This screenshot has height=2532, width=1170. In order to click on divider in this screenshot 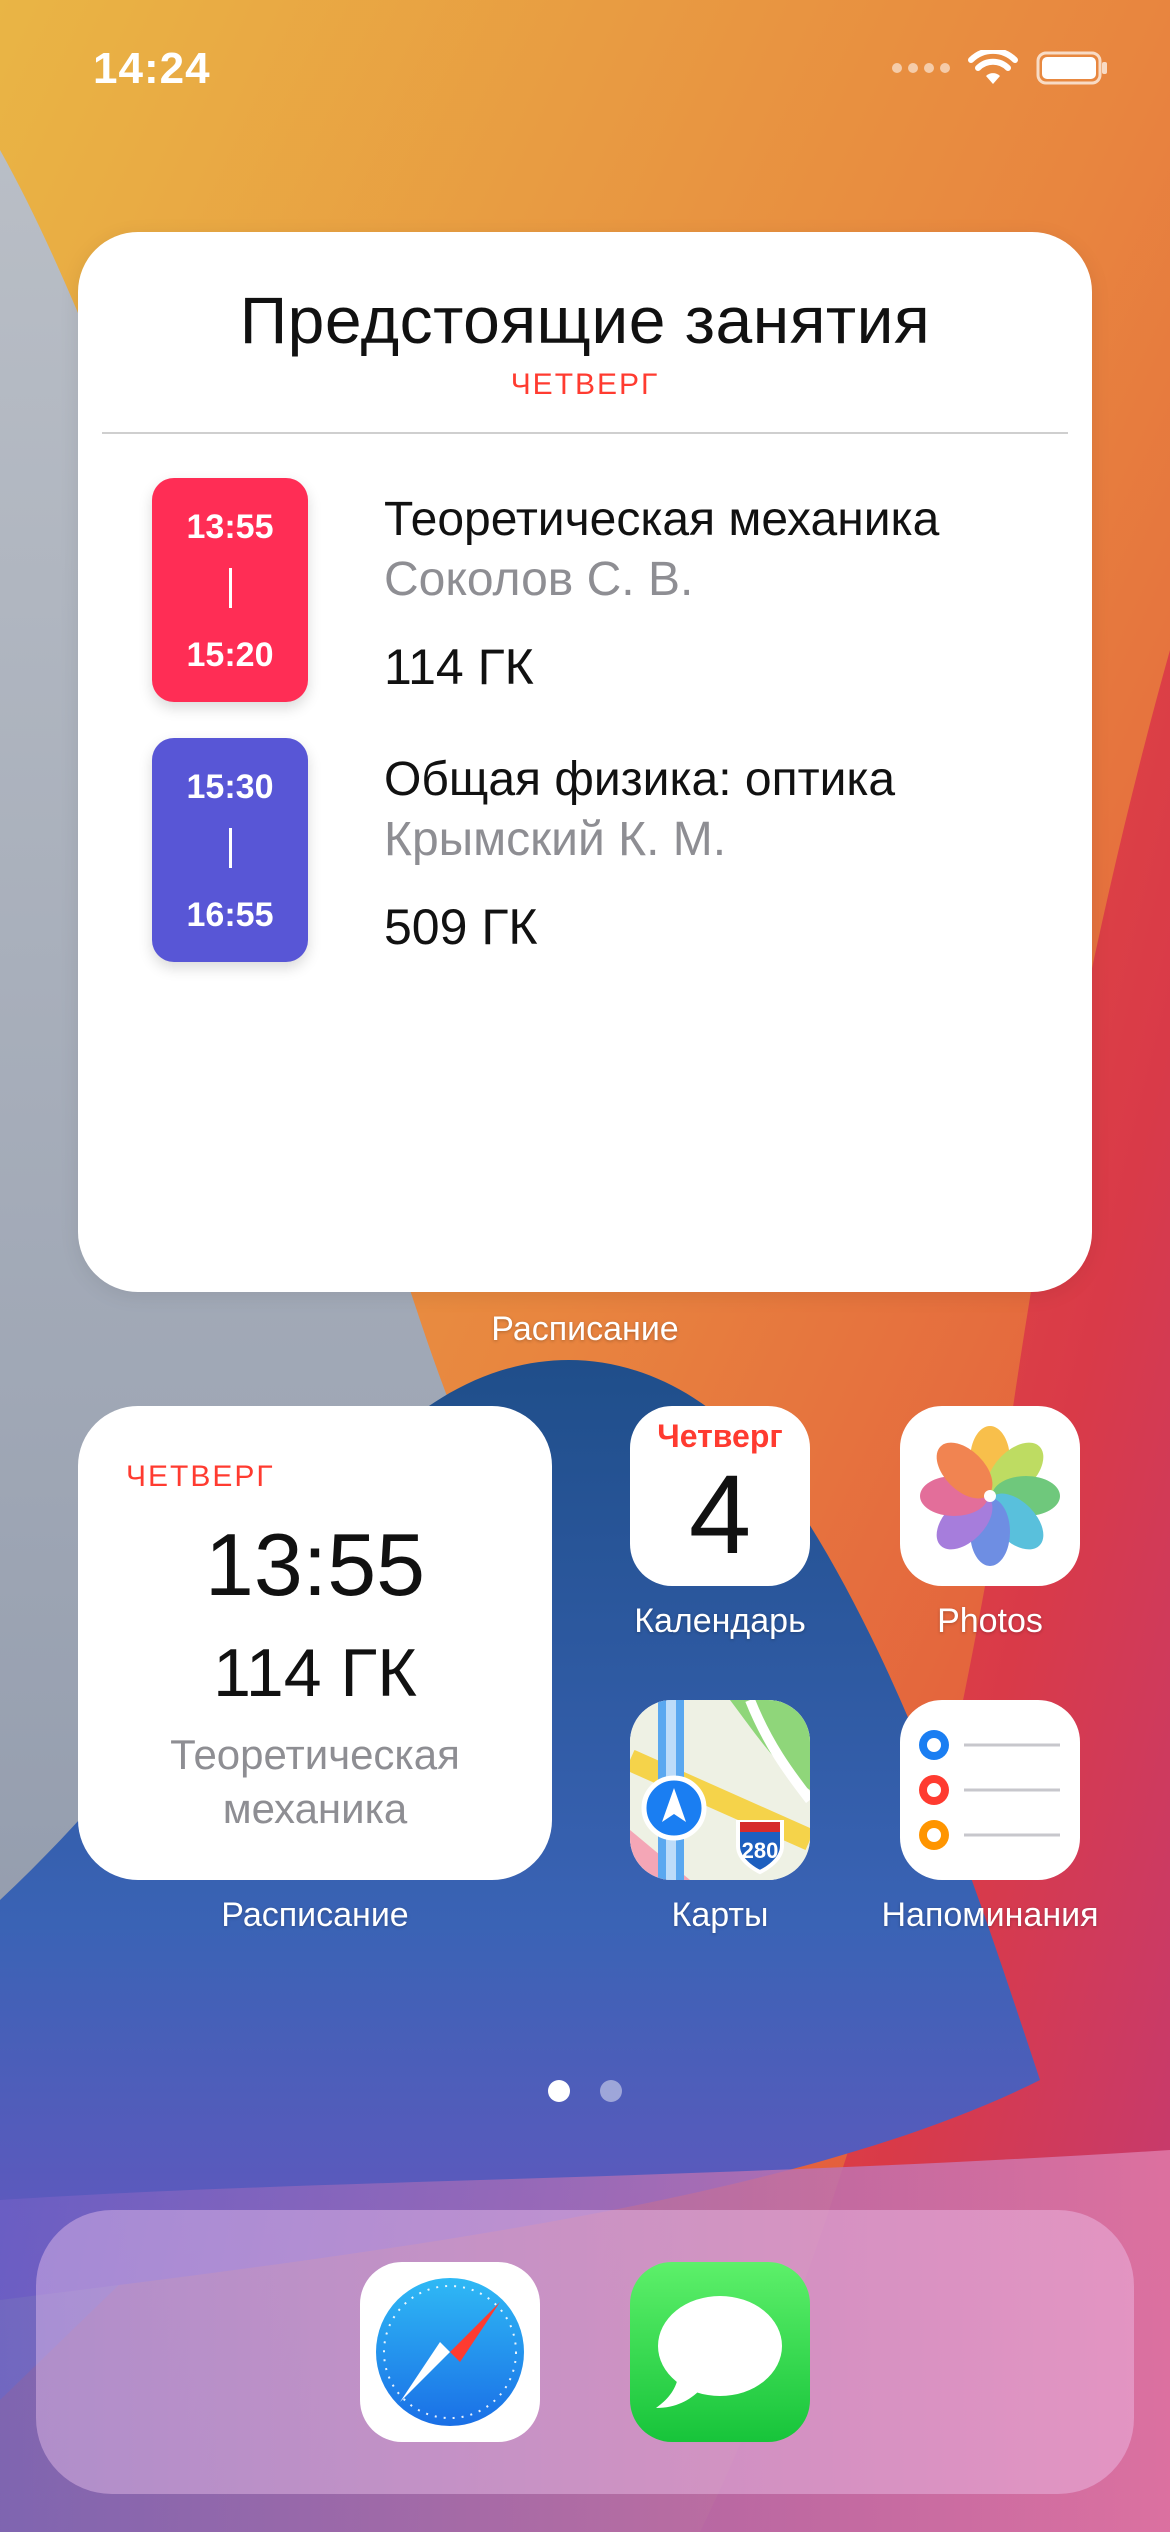, I will do `click(585, 433)`.